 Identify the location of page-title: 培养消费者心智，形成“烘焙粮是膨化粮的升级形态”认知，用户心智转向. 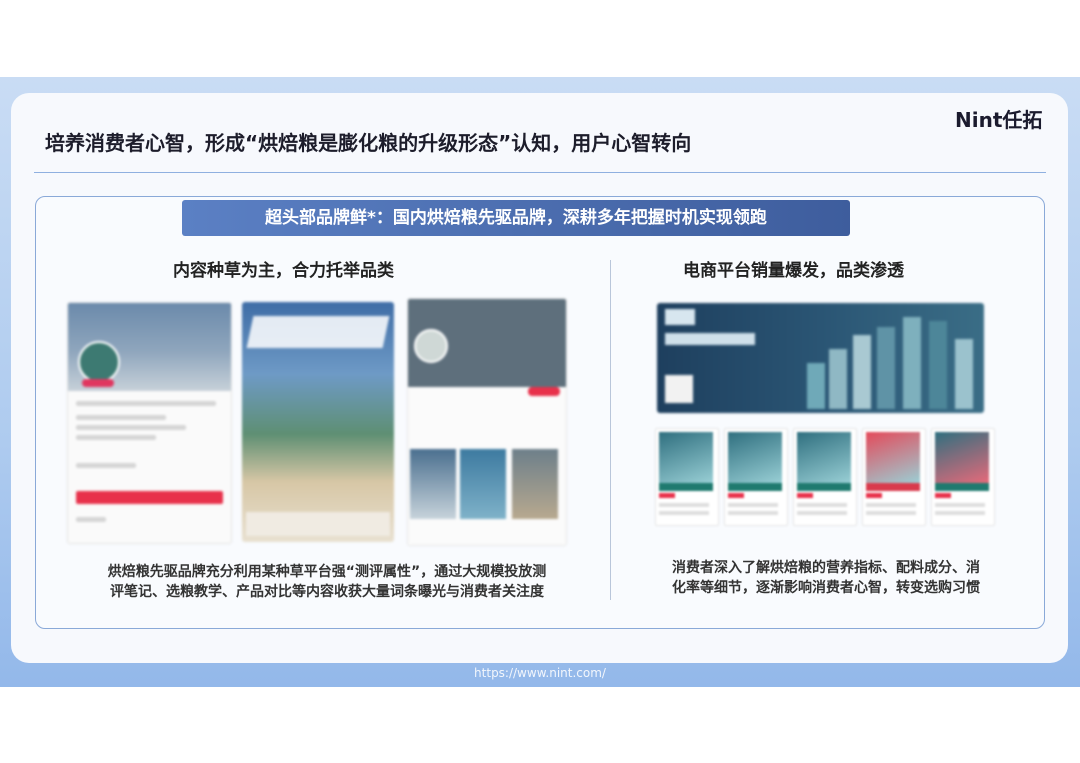
(368, 143).